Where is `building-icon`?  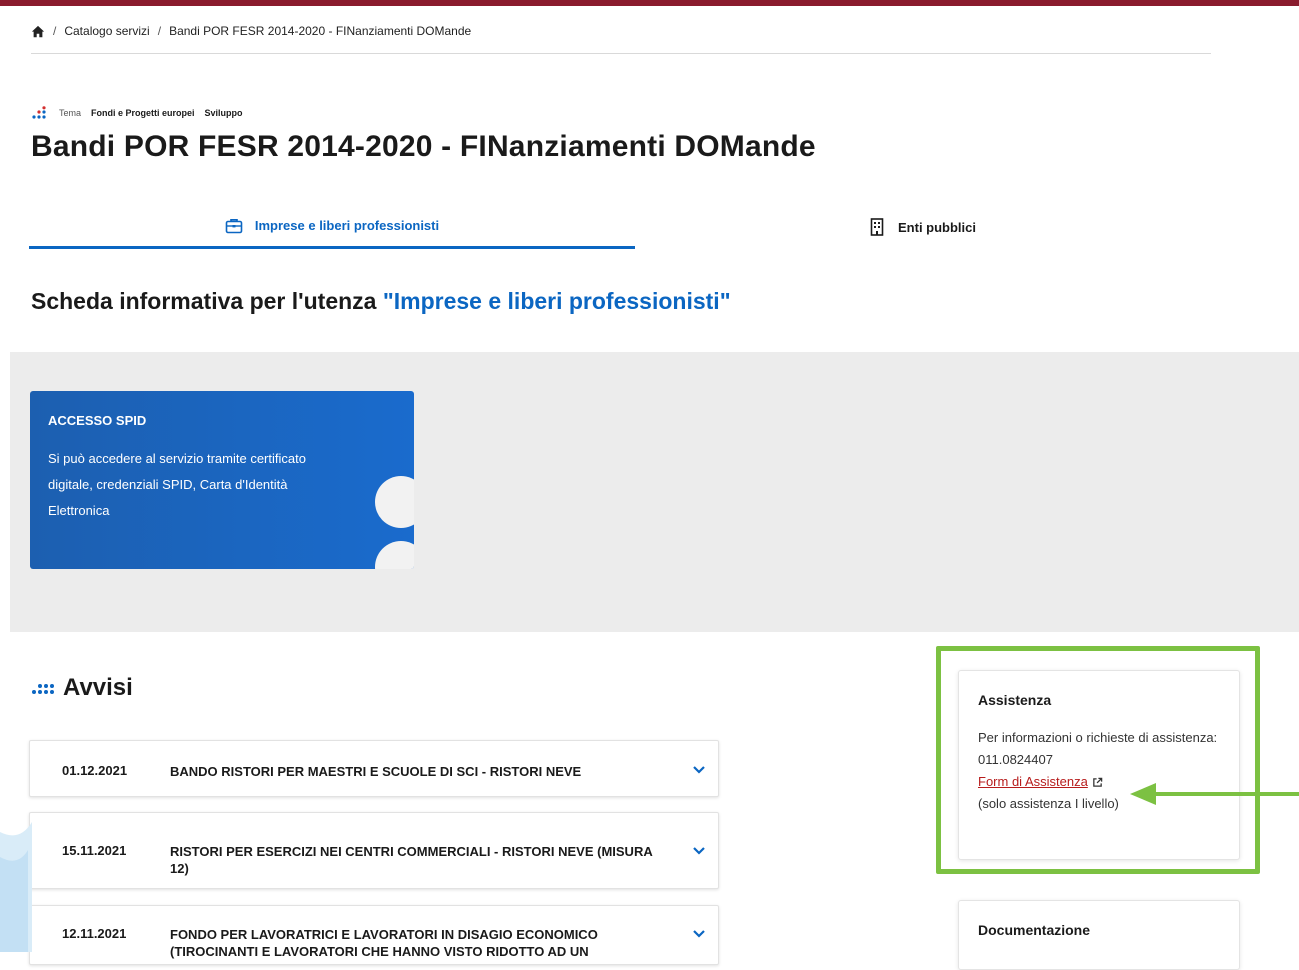 building-icon is located at coordinates (877, 227).